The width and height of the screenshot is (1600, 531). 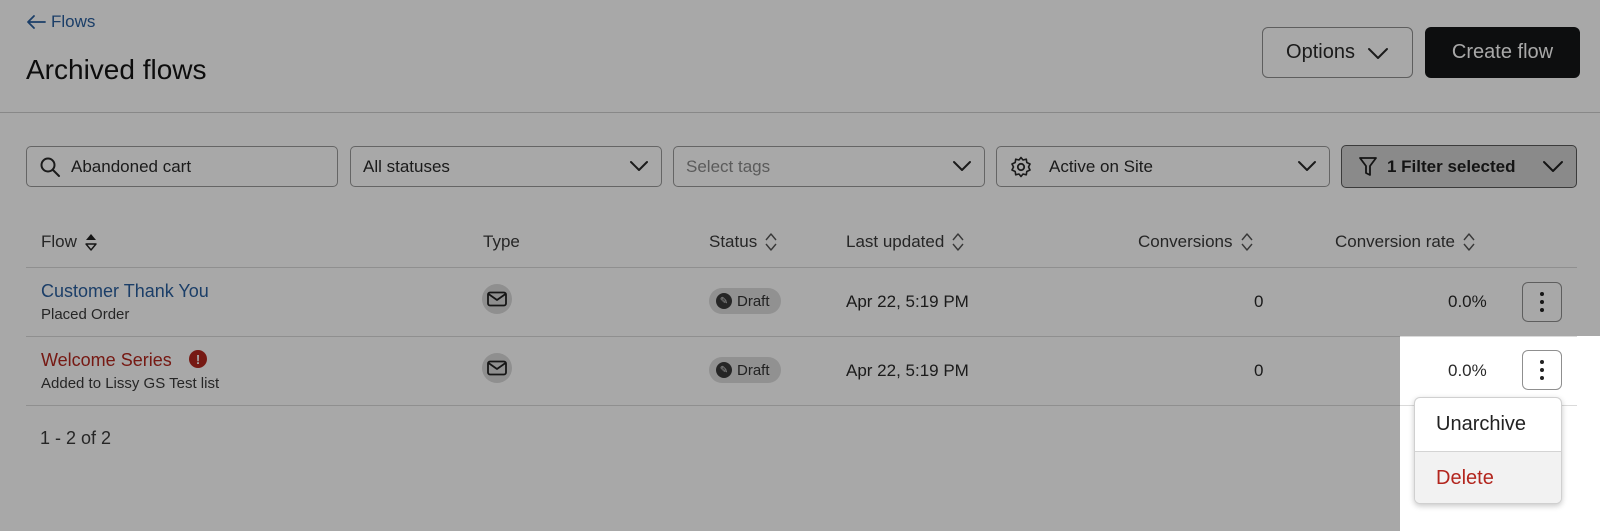 I want to click on create-flow-label: Create flow, so click(x=1502, y=52).